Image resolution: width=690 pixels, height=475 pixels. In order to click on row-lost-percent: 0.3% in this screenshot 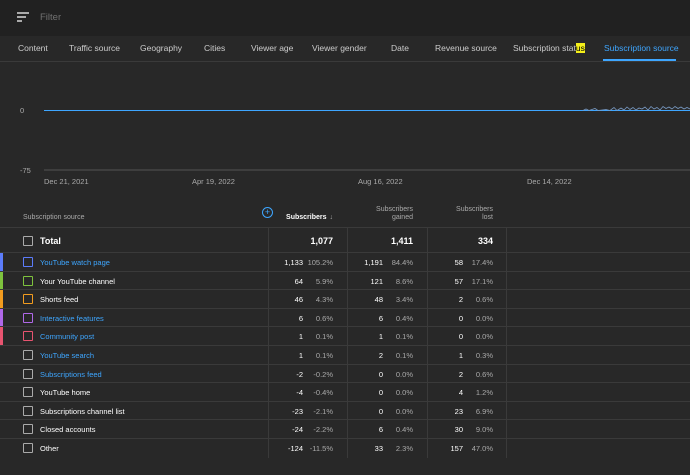, I will do `click(484, 355)`.